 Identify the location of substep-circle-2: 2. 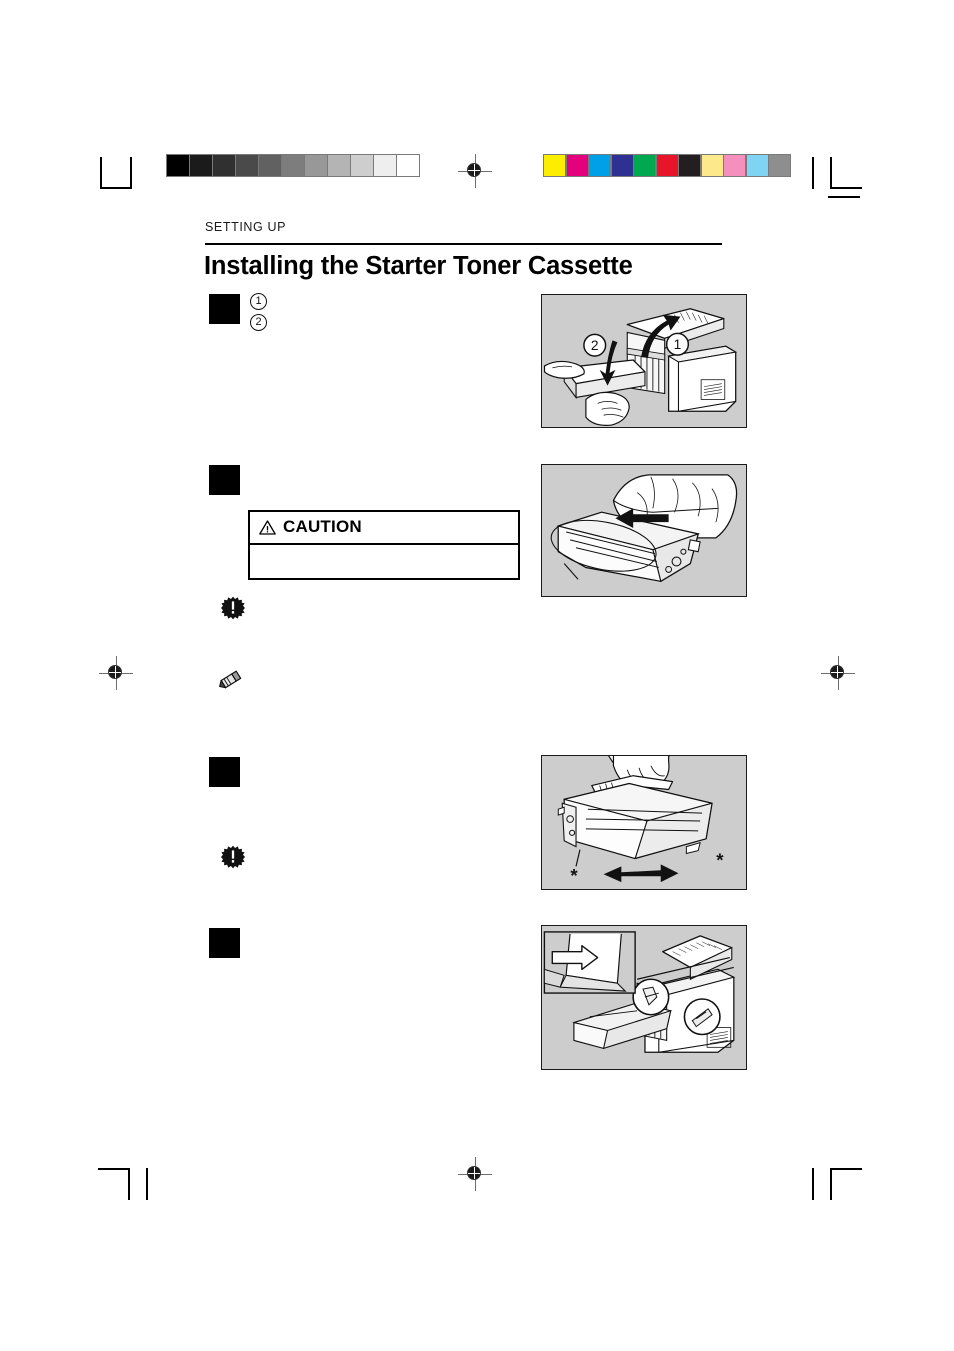
(258, 322).